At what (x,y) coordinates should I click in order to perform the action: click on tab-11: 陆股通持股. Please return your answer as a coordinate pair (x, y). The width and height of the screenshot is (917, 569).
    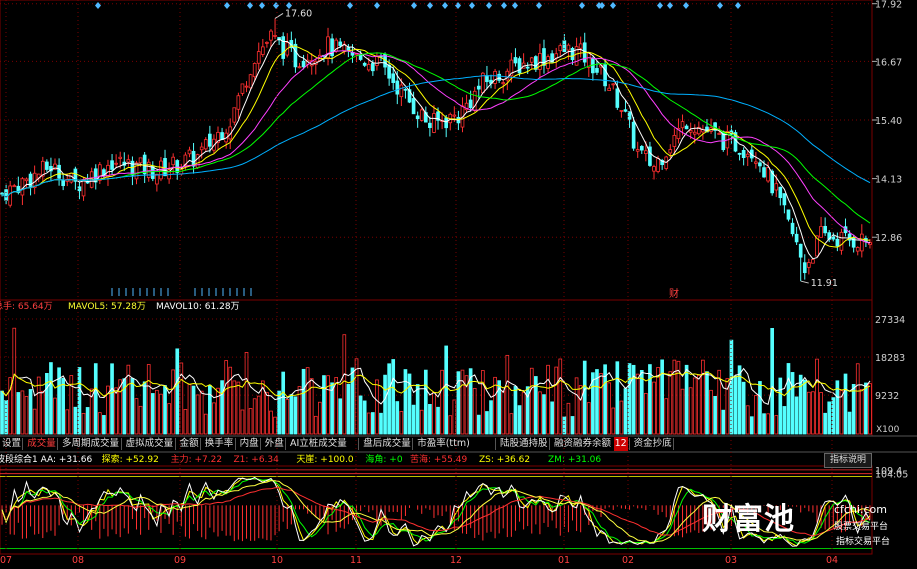
    Looking at the image, I should click on (524, 444).